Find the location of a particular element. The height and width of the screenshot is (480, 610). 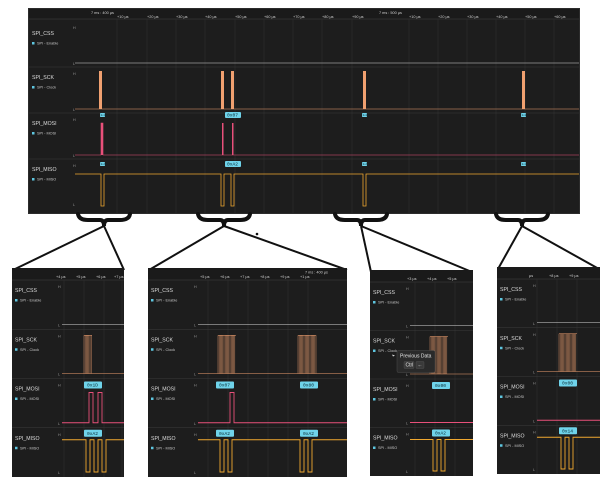

time-tick: +7 µs is located at coordinates (119, 277).